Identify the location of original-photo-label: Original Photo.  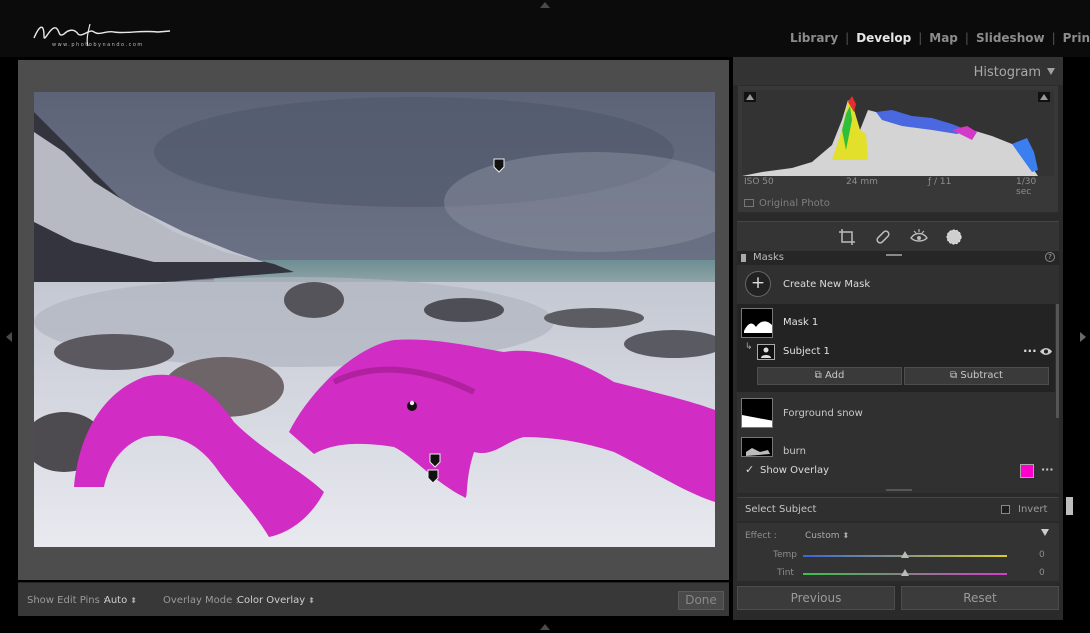
(794, 203).